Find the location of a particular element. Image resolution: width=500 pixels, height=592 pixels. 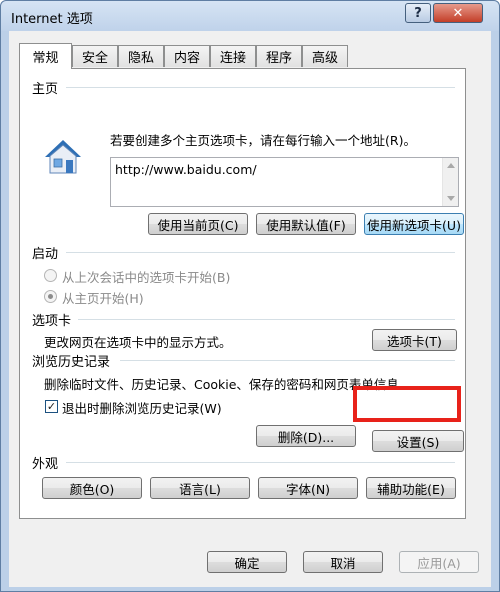

radio-last-session-label: 从上次会话中的选项卡开始(B) is located at coordinates (146, 277).